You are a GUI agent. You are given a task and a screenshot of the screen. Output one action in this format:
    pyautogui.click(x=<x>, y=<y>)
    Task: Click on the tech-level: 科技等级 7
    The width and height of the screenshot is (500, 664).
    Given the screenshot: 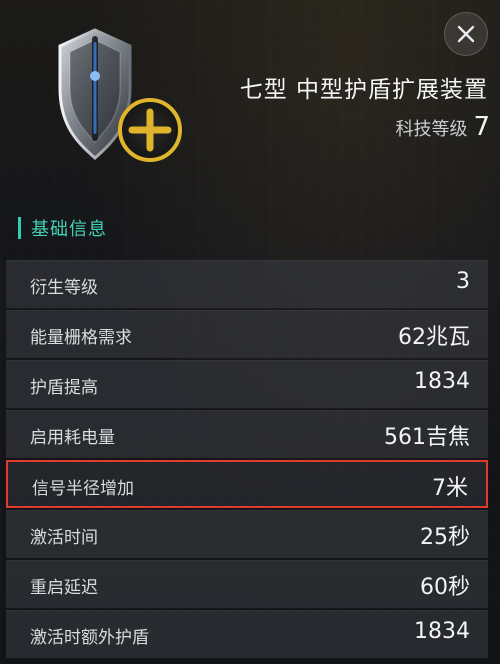 What is the action you would take?
    pyautogui.click(x=442, y=127)
    